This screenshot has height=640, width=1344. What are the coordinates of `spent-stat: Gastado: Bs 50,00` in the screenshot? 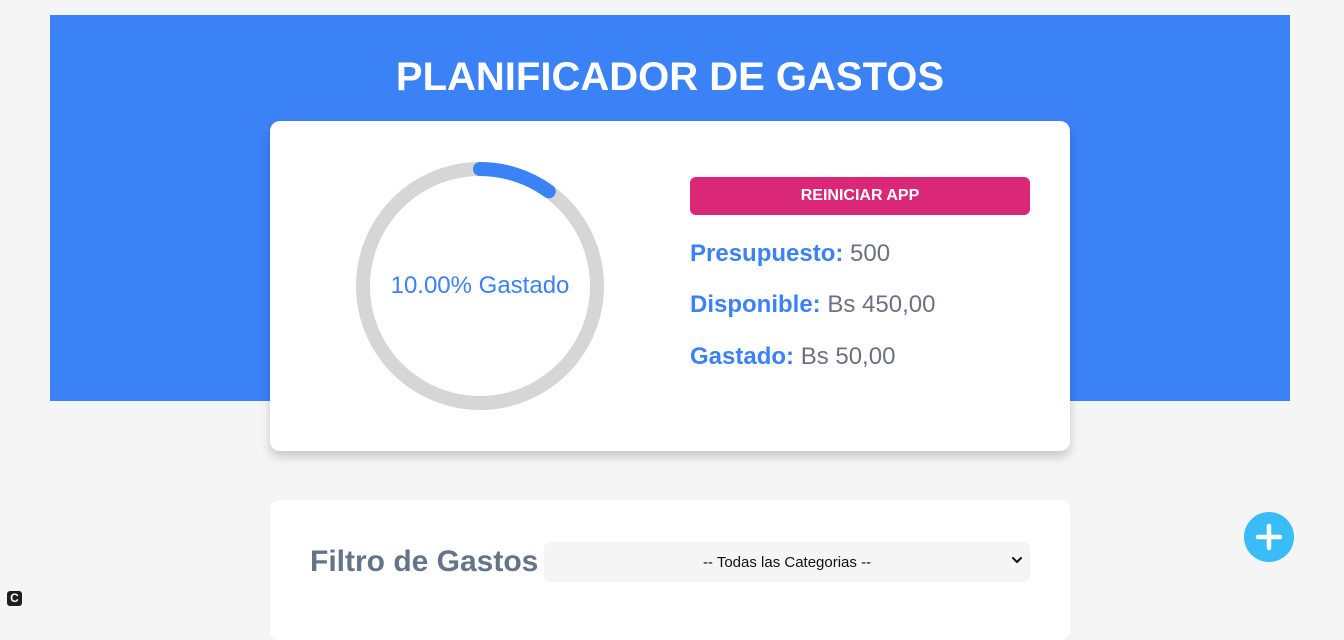 It's located at (792, 357).